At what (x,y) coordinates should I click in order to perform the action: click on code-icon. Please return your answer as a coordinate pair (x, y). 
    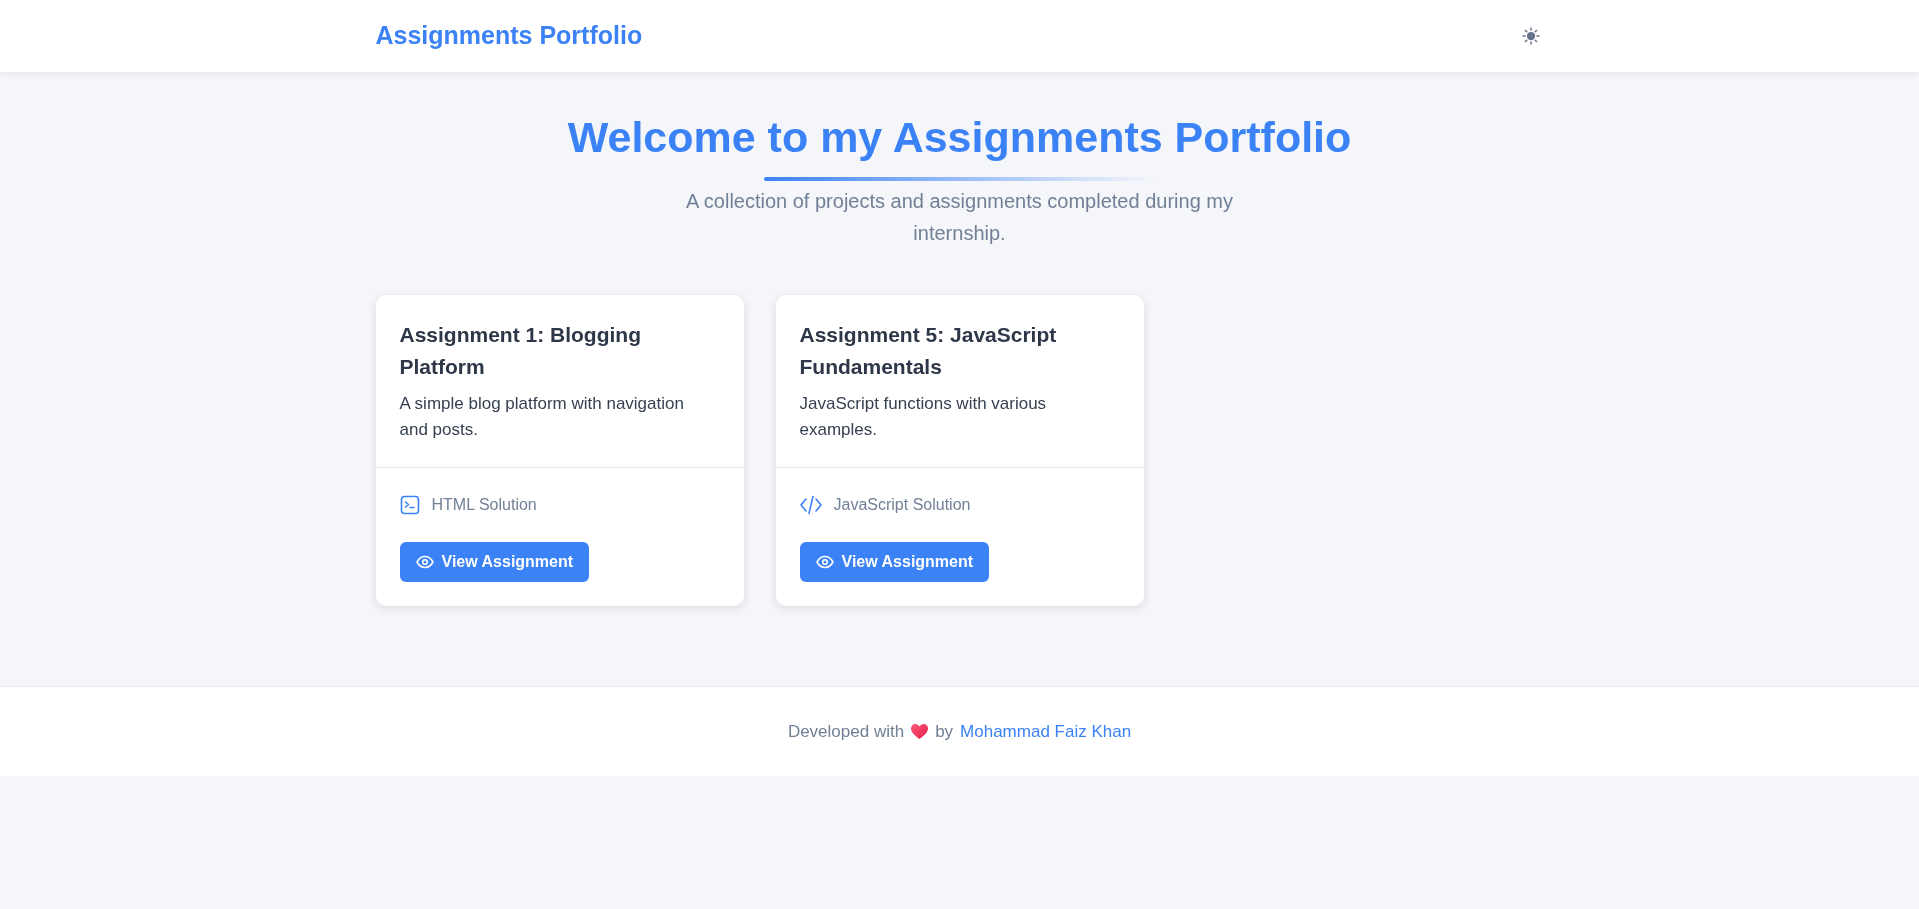
    Looking at the image, I should click on (810, 505).